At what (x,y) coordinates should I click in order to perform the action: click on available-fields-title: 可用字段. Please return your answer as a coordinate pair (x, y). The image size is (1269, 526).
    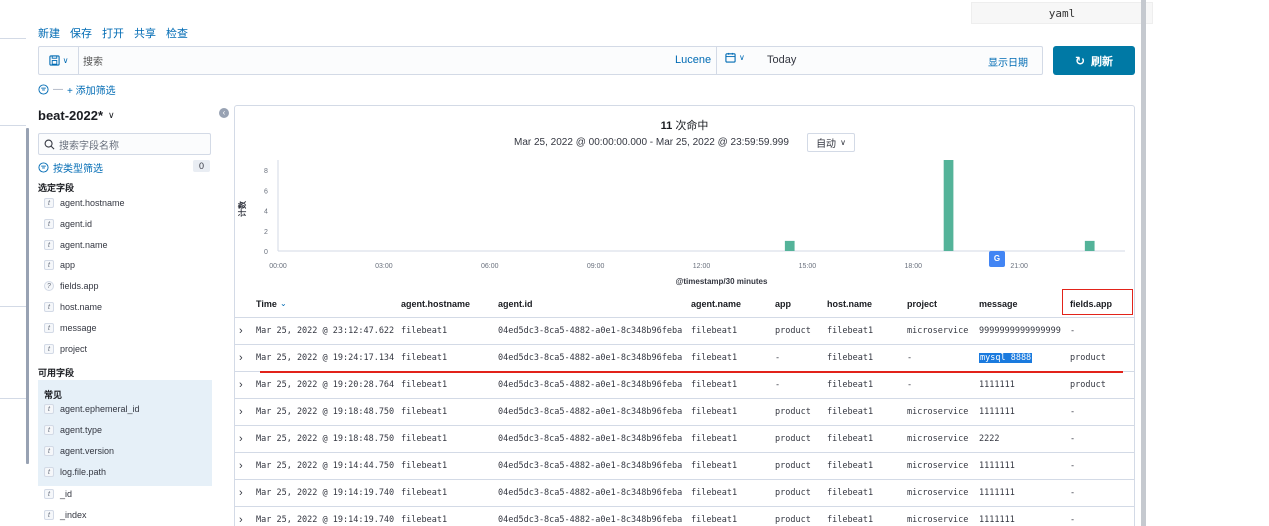
    Looking at the image, I should click on (56, 373).